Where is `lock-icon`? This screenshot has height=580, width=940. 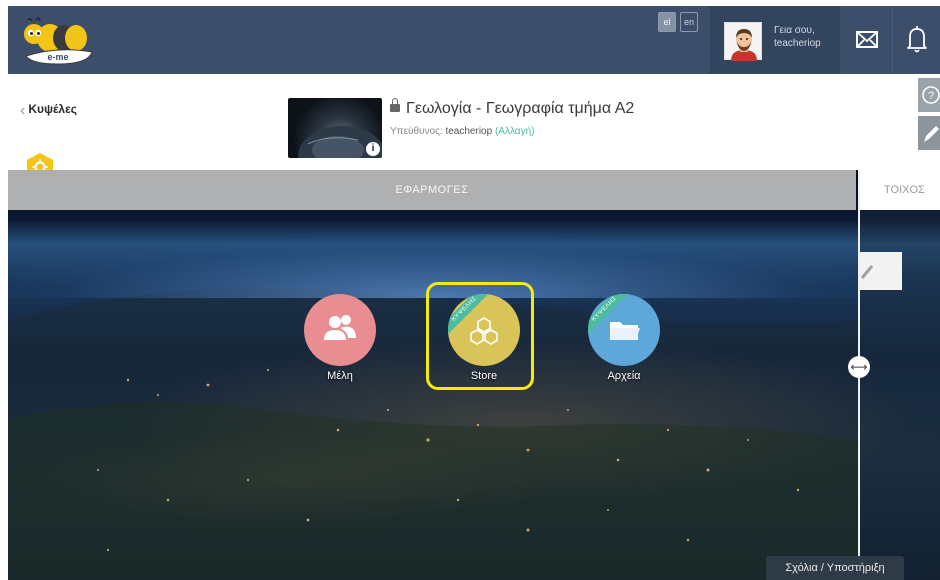 lock-icon is located at coordinates (395, 105).